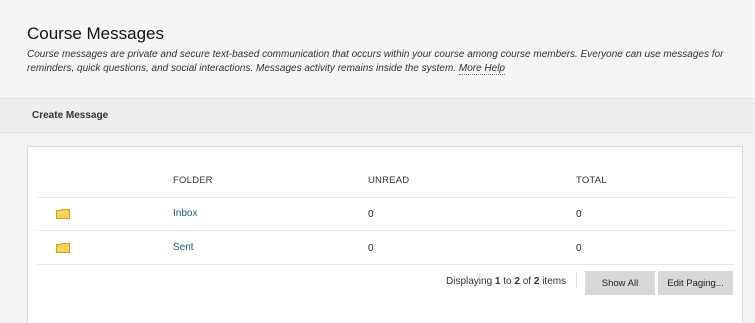 Image resolution: width=755 pixels, height=323 pixels. I want to click on header-row-divider, so click(385, 197).